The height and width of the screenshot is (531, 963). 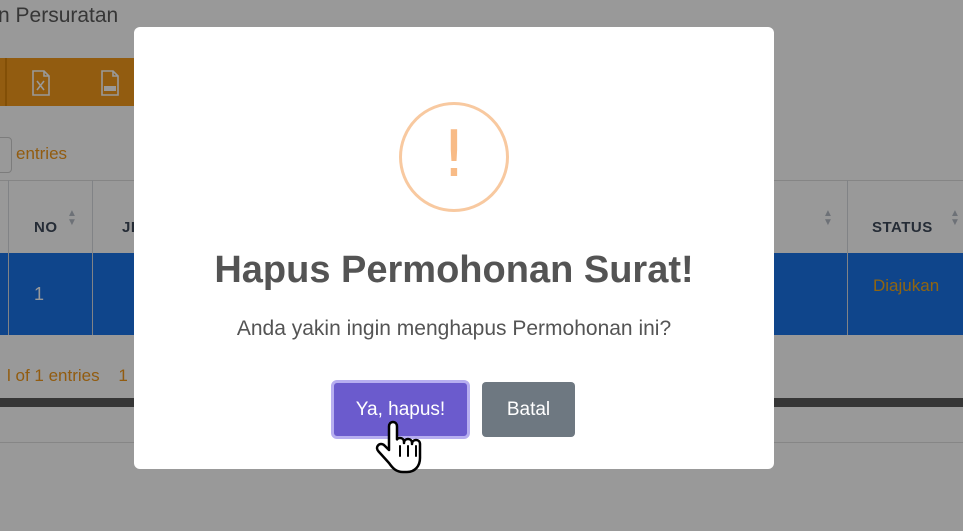 What do you see at coordinates (528, 409) in the screenshot?
I see `cancel-button: Batal` at bounding box center [528, 409].